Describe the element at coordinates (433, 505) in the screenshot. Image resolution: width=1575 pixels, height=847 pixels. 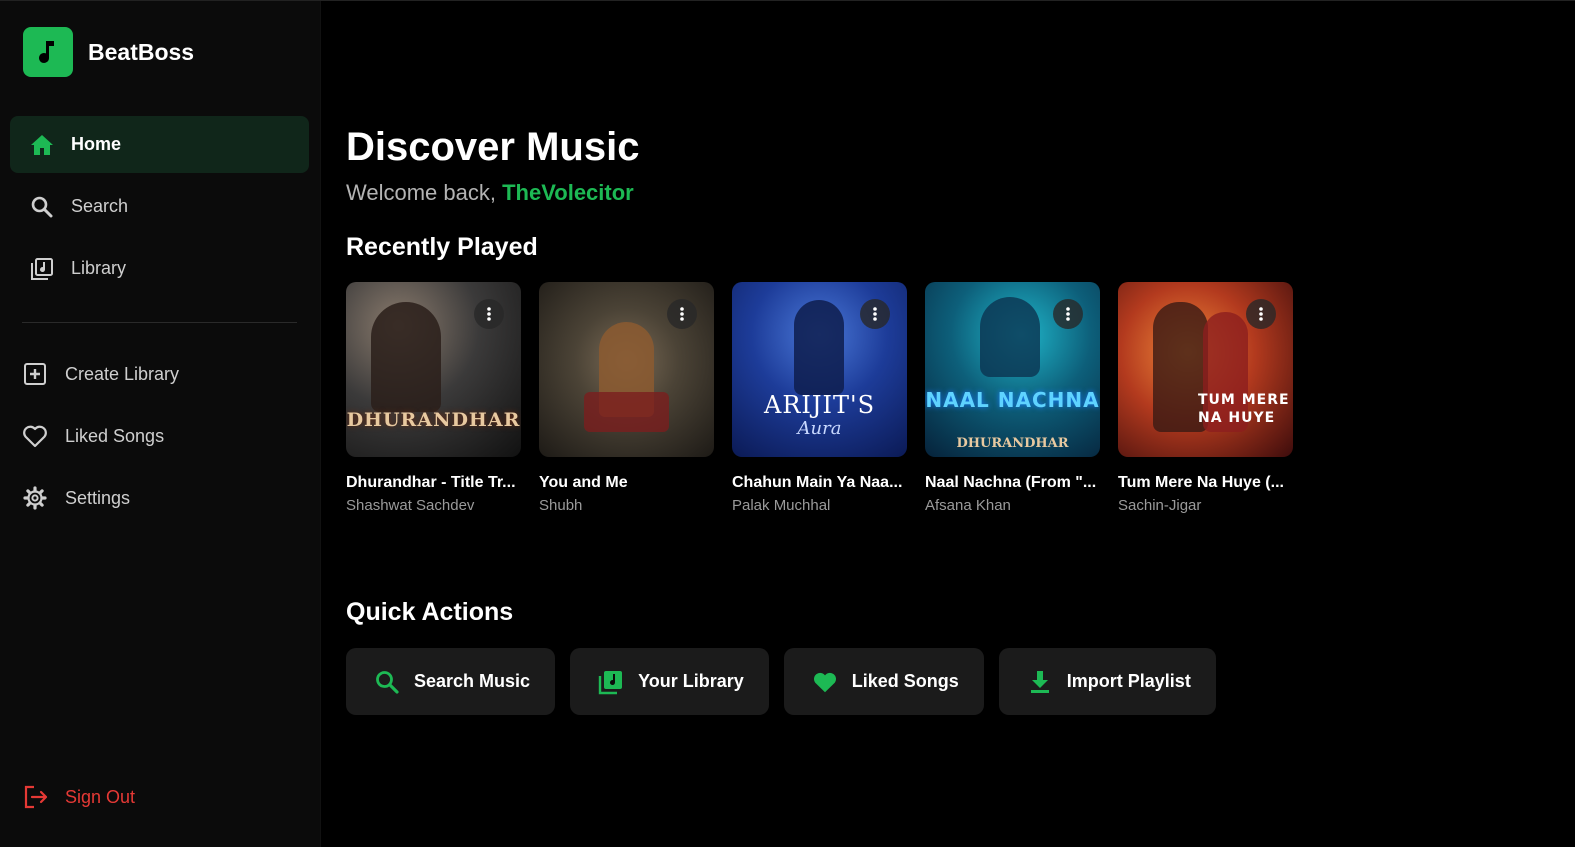
I see `song-artist: Shashwat Sachdev` at that location.